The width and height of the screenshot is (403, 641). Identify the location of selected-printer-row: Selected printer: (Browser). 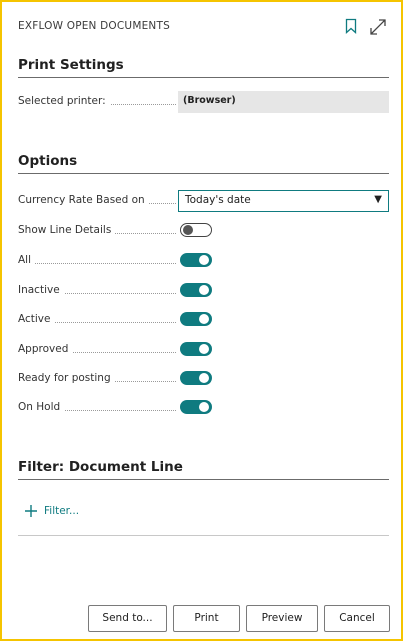
(204, 102).